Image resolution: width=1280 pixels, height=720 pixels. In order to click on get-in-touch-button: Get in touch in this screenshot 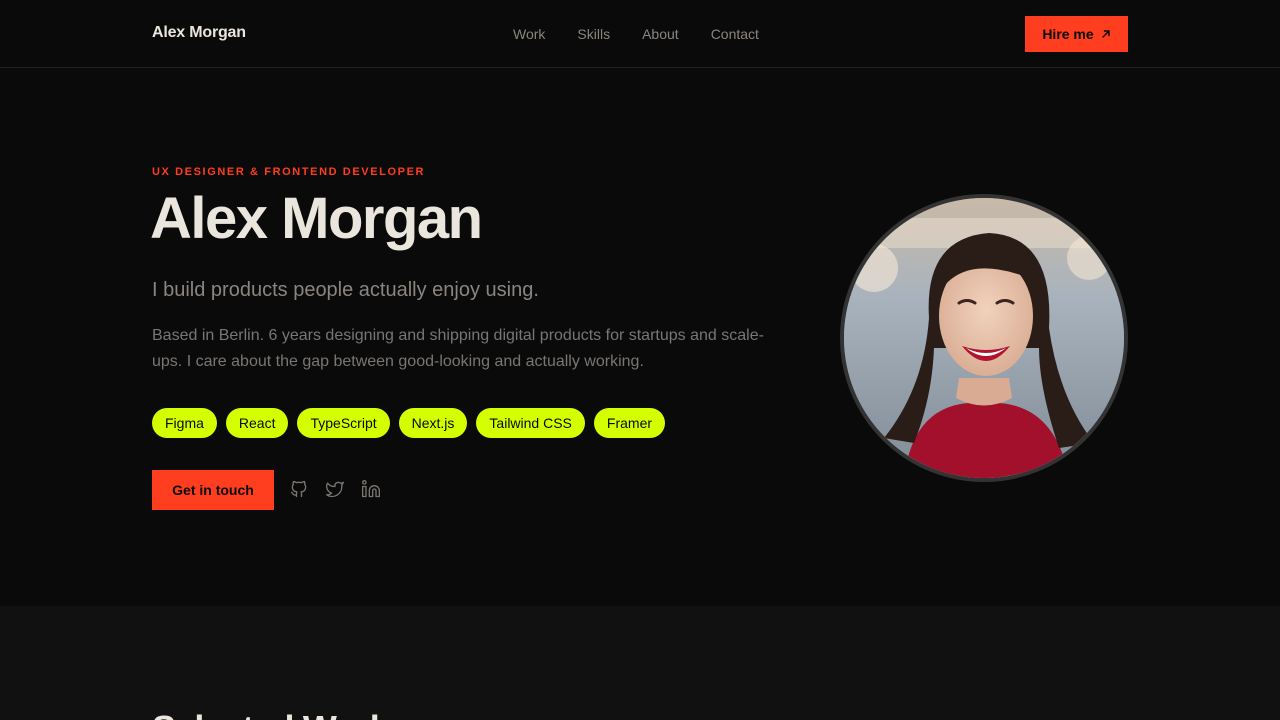, I will do `click(213, 490)`.